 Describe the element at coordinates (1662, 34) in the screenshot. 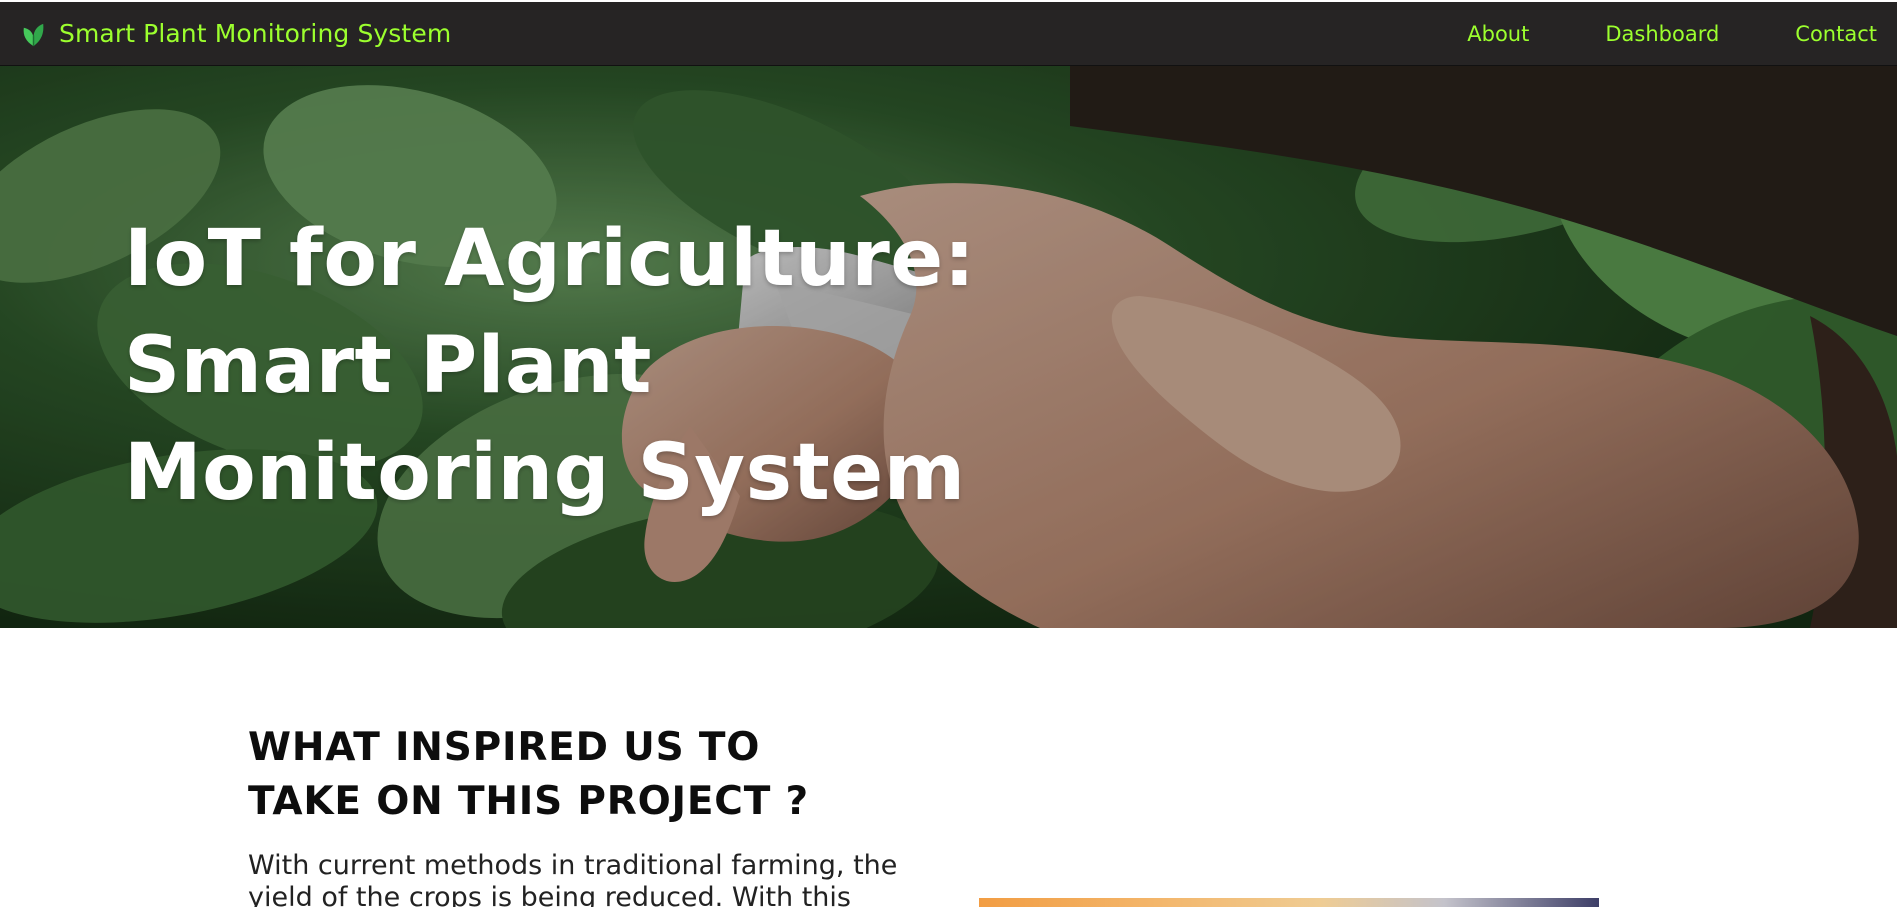

I see `nav-dashboard-link: Dashboard` at that location.